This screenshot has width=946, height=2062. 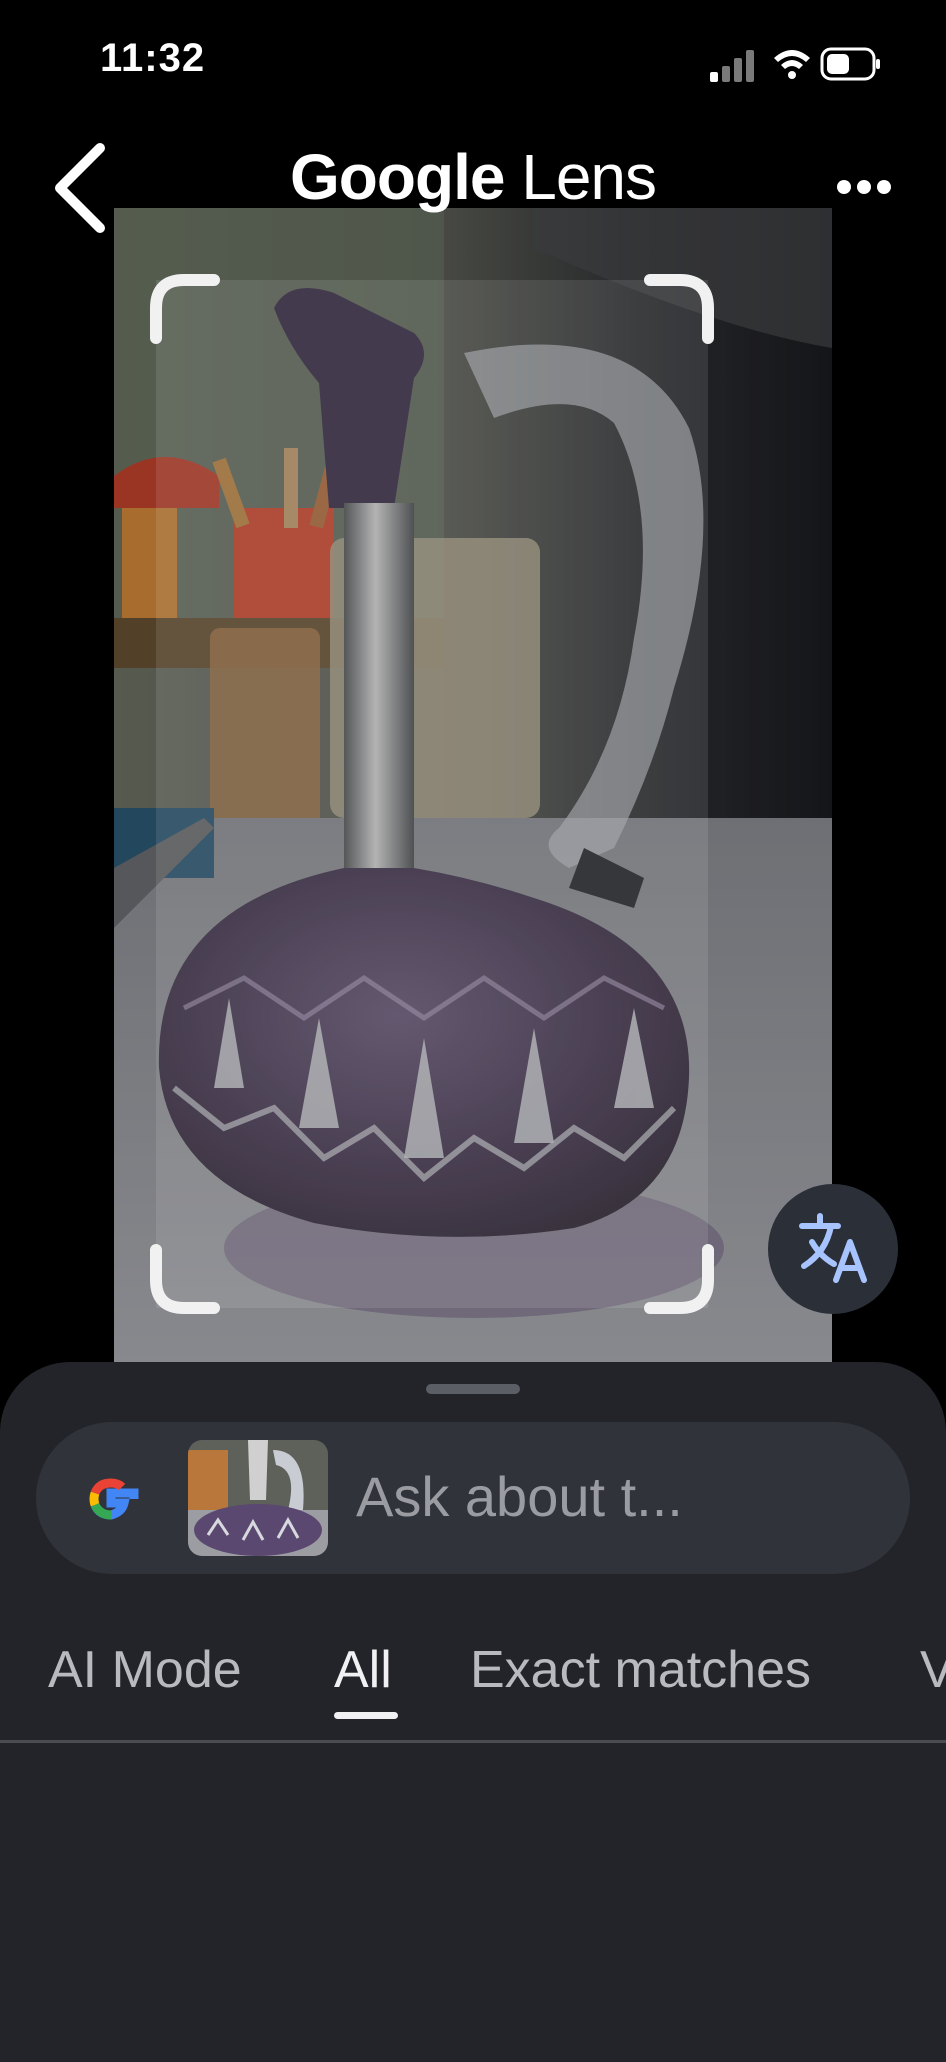 I want to click on status-time: 11:32, so click(x=153, y=58).